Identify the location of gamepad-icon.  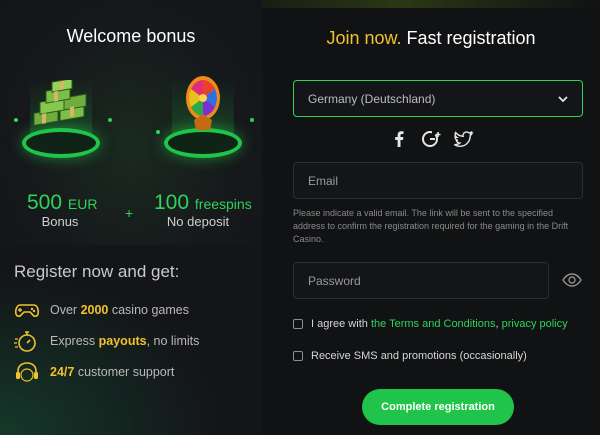
(27, 311).